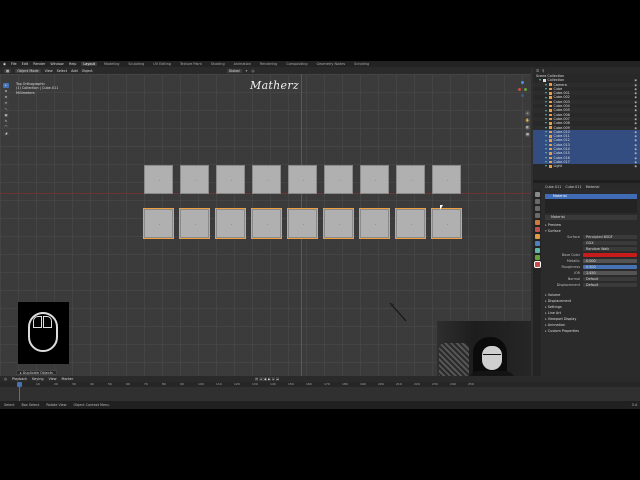 The width and height of the screenshot is (640, 480). I want to click on menu-object: Object, so click(87, 71).